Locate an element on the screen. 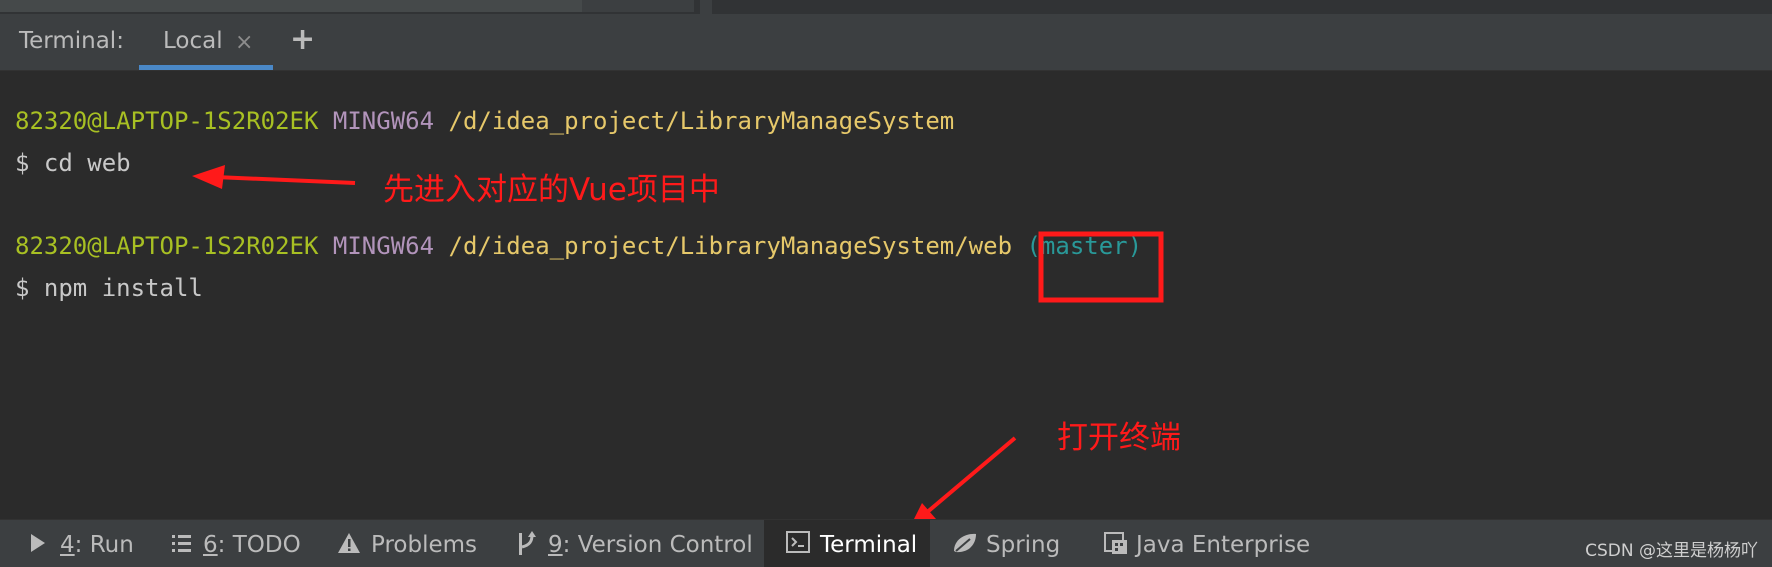 Image resolution: width=1772 pixels, height=567 pixels. annotation-enter-project: 先进入对应的Vue项目中 is located at coordinates (551, 190).